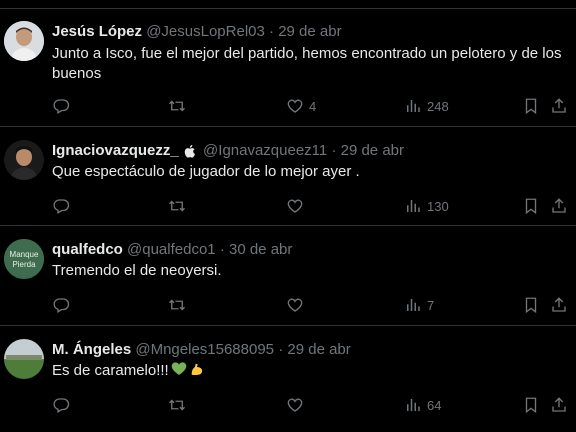 The width and height of the screenshot is (576, 432). Describe the element at coordinates (288, 4) in the screenshot. I see `top-divider` at that location.